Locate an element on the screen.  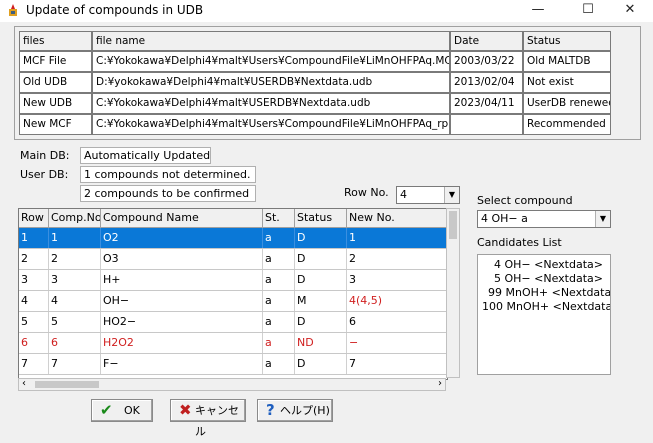
grid-header-new-no: New No. is located at coordinates (397, 218).